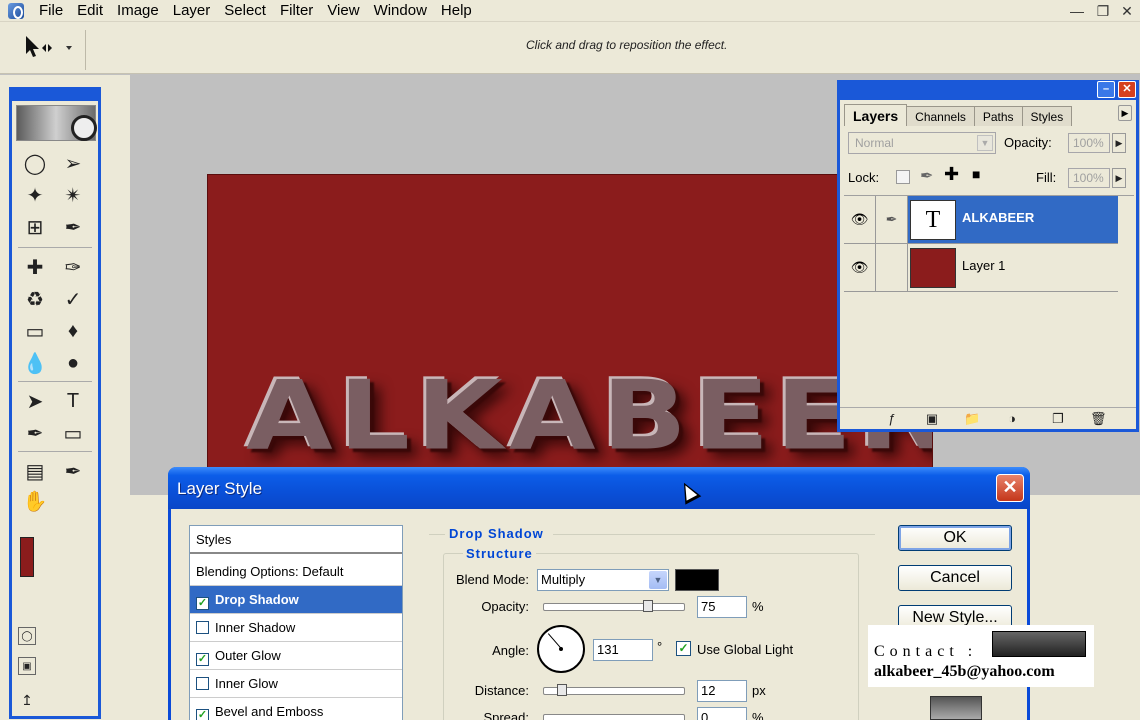 The width and height of the screenshot is (1140, 720). Describe the element at coordinates (1089, 178) in the screenshot. I see `fill-field: 100%` at that location.